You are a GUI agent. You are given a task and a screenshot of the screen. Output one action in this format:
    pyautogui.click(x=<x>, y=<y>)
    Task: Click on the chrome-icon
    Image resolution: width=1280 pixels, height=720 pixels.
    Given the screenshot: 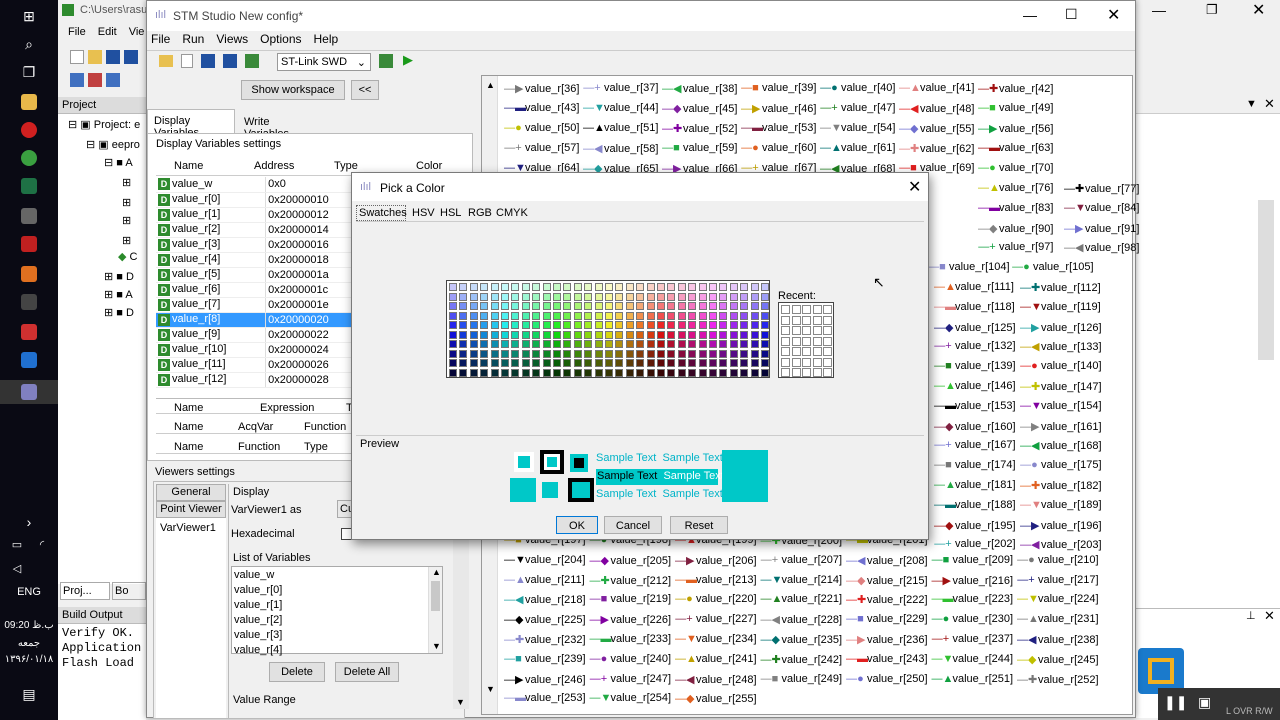 What is the action you would take?
    pyautogui.click(x=29, y=158)
    